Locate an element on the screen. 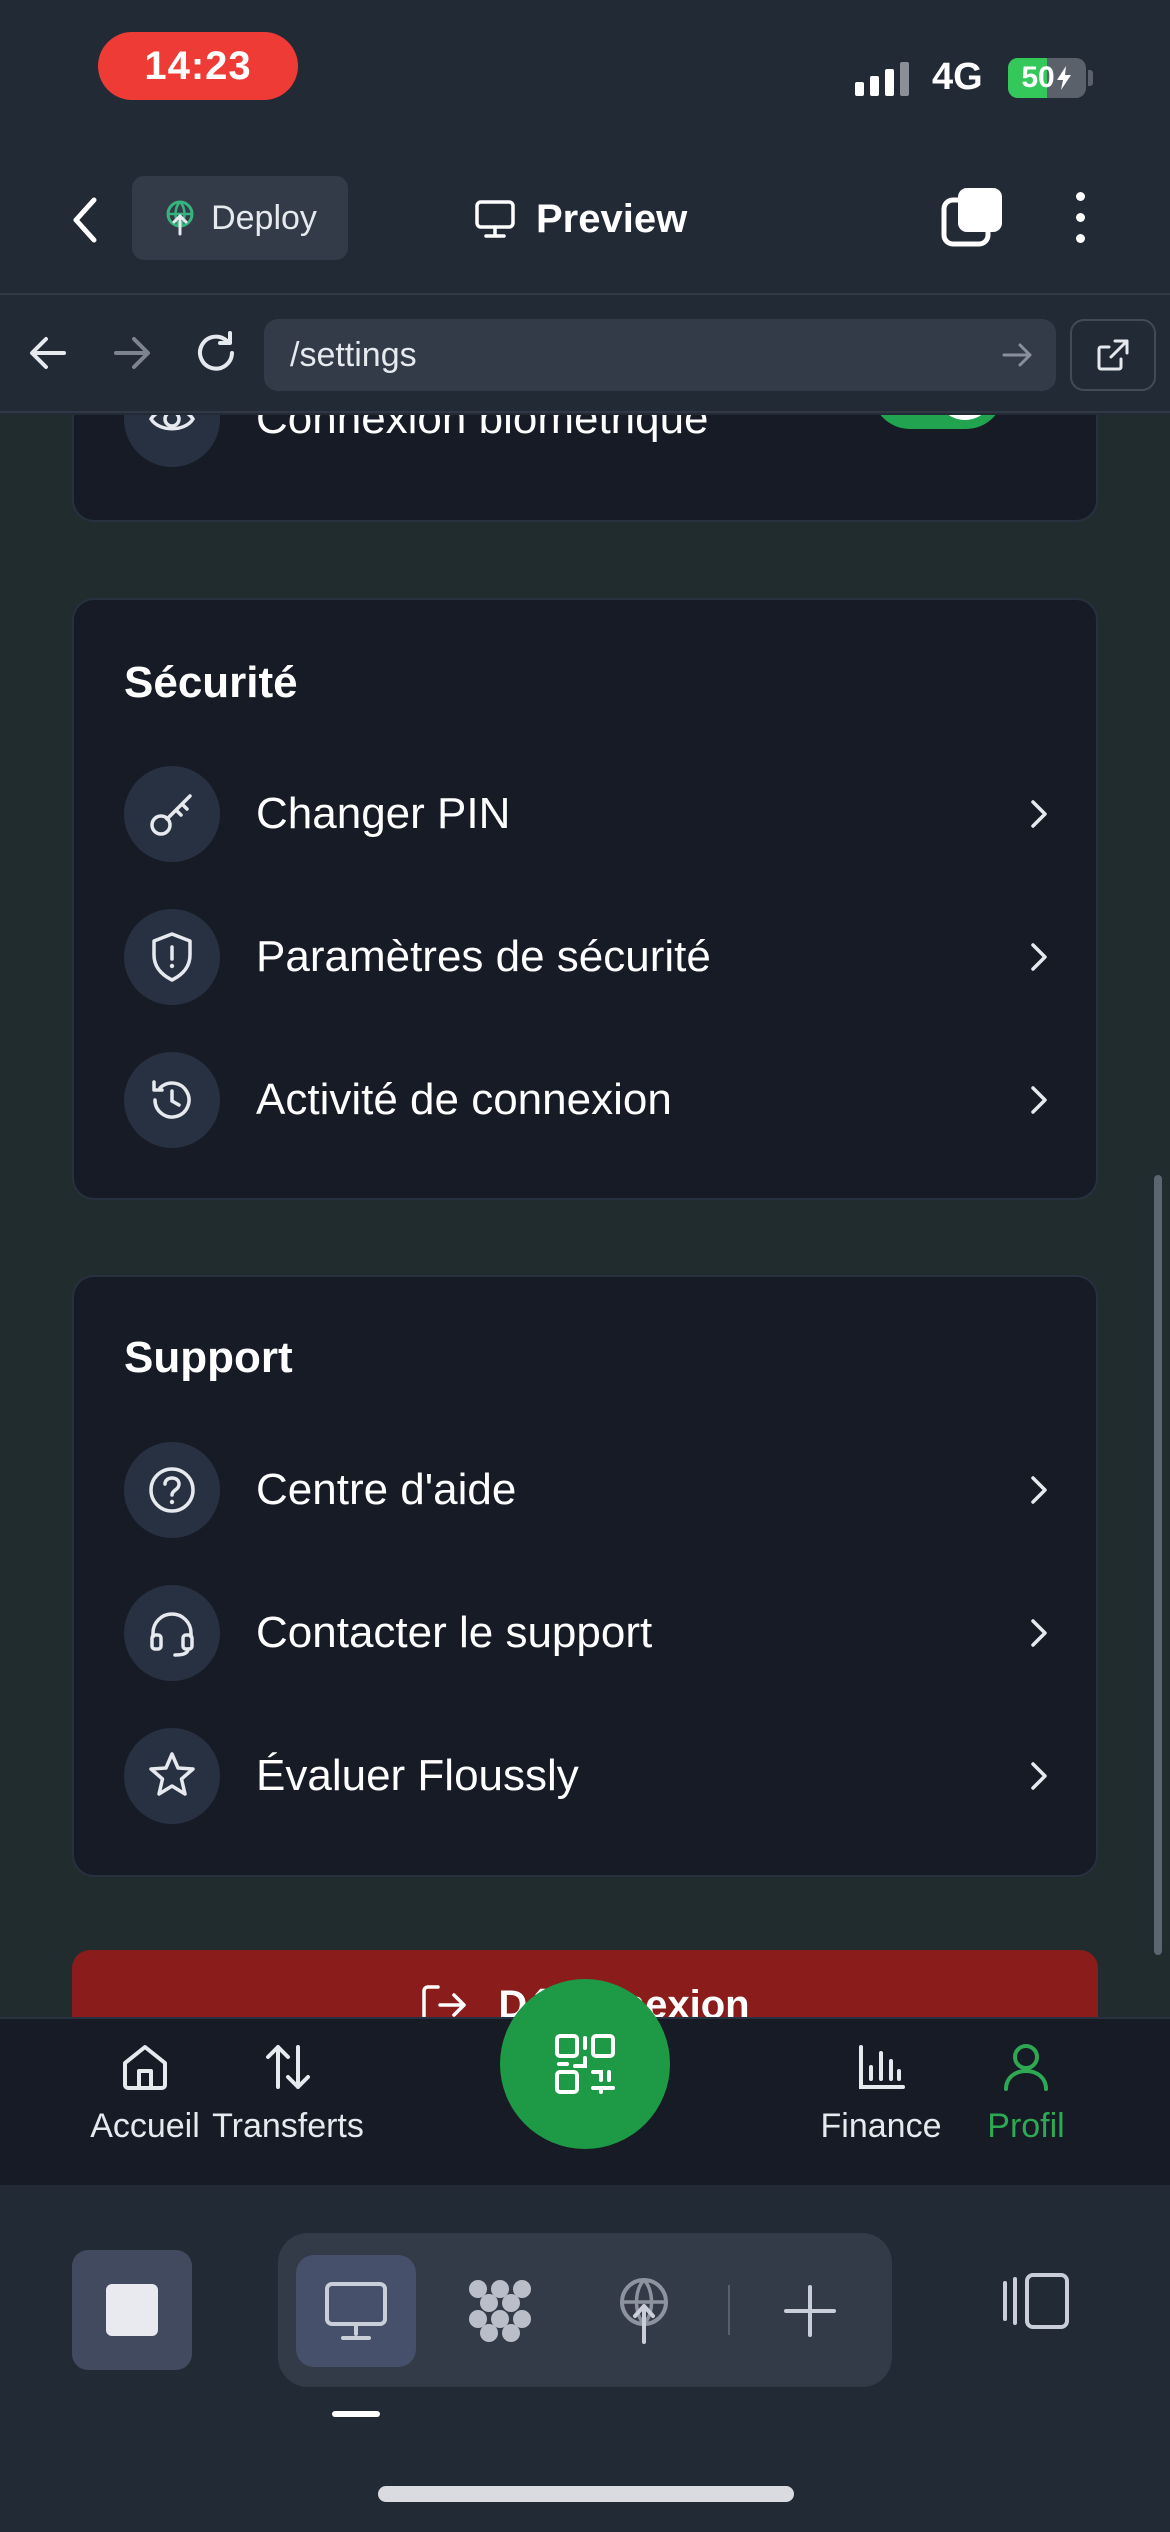  tool-group is located at coordinates (585, 2310).